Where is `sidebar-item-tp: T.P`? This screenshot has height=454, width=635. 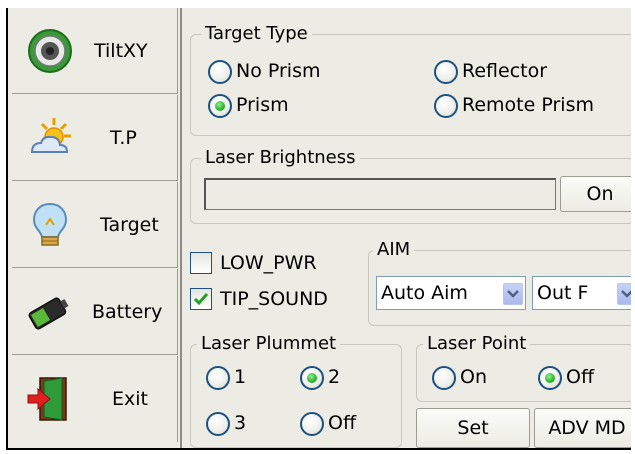
sidebar-item-tp: T.P is located at coordinates (95, 138).